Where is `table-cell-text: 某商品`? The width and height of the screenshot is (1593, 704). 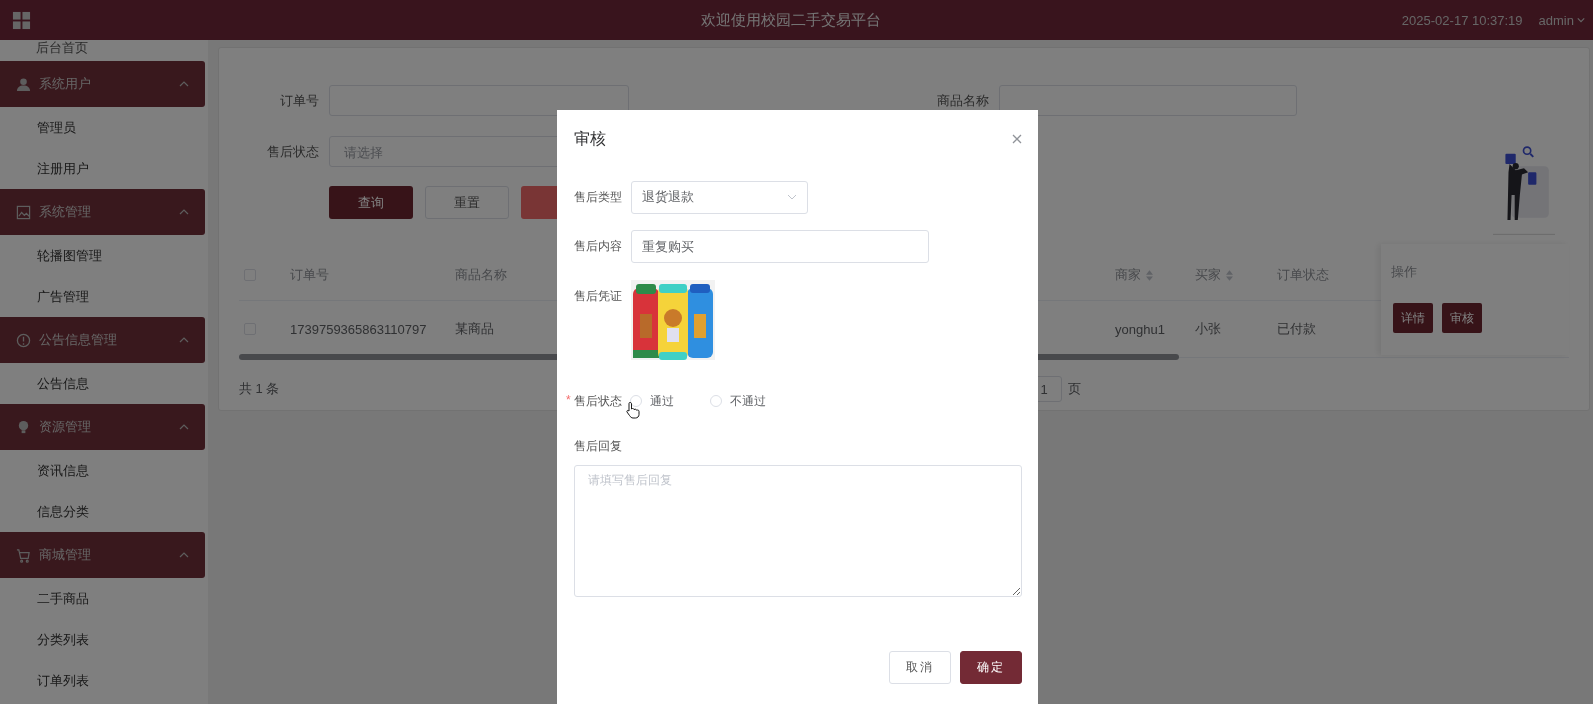
table-cell-text: 某商品 is located at coordinates (475, 329).